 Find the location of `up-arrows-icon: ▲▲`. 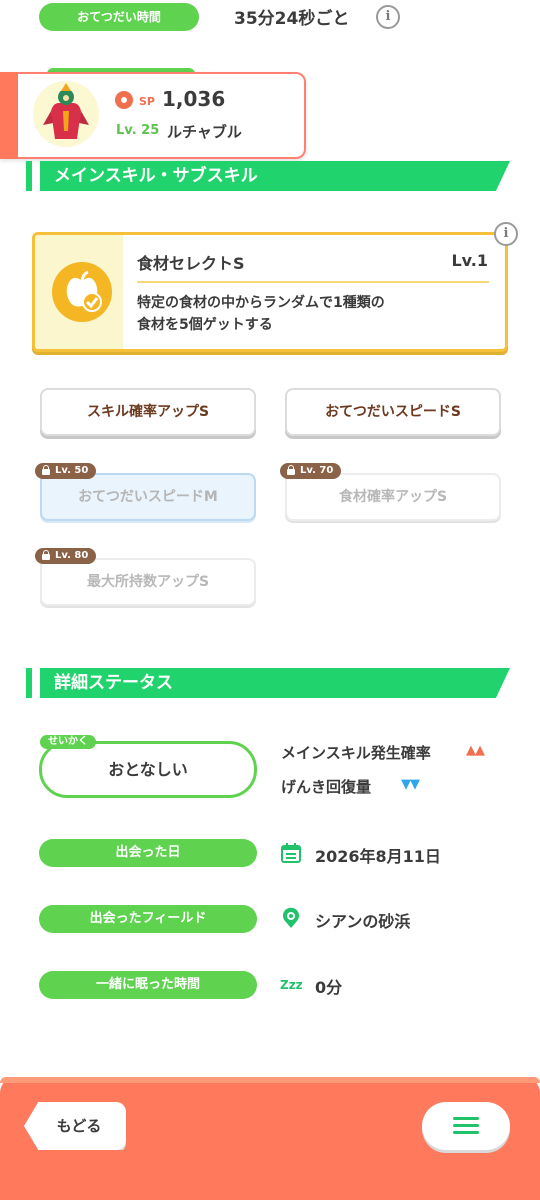

up-arrows-icon: ▲▲ is located at coordinates (475, 750).